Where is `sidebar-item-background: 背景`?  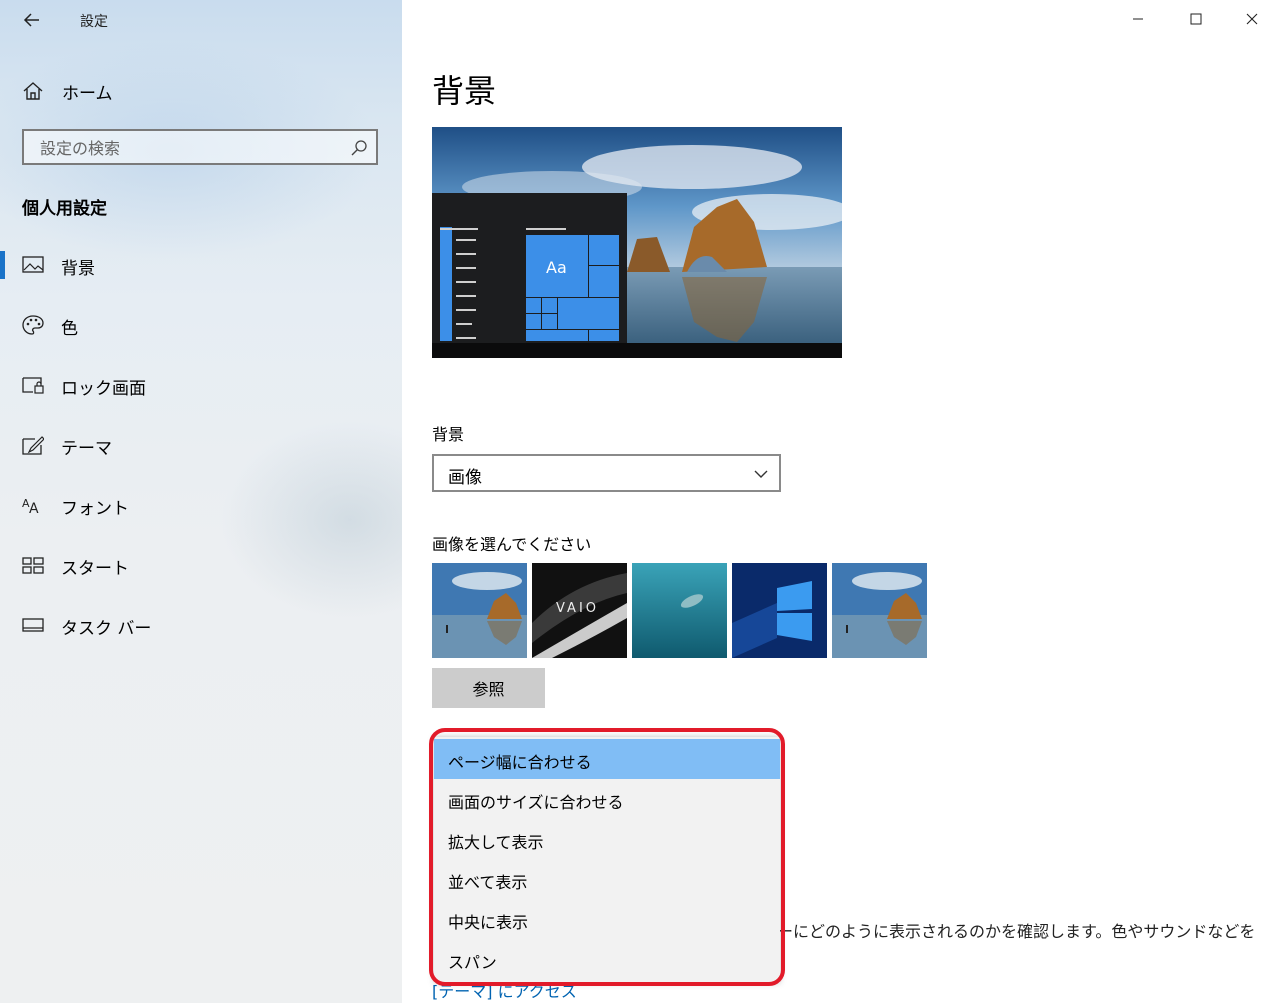 sidebar-item-background: 背景 is located at coordinates (201, 265).